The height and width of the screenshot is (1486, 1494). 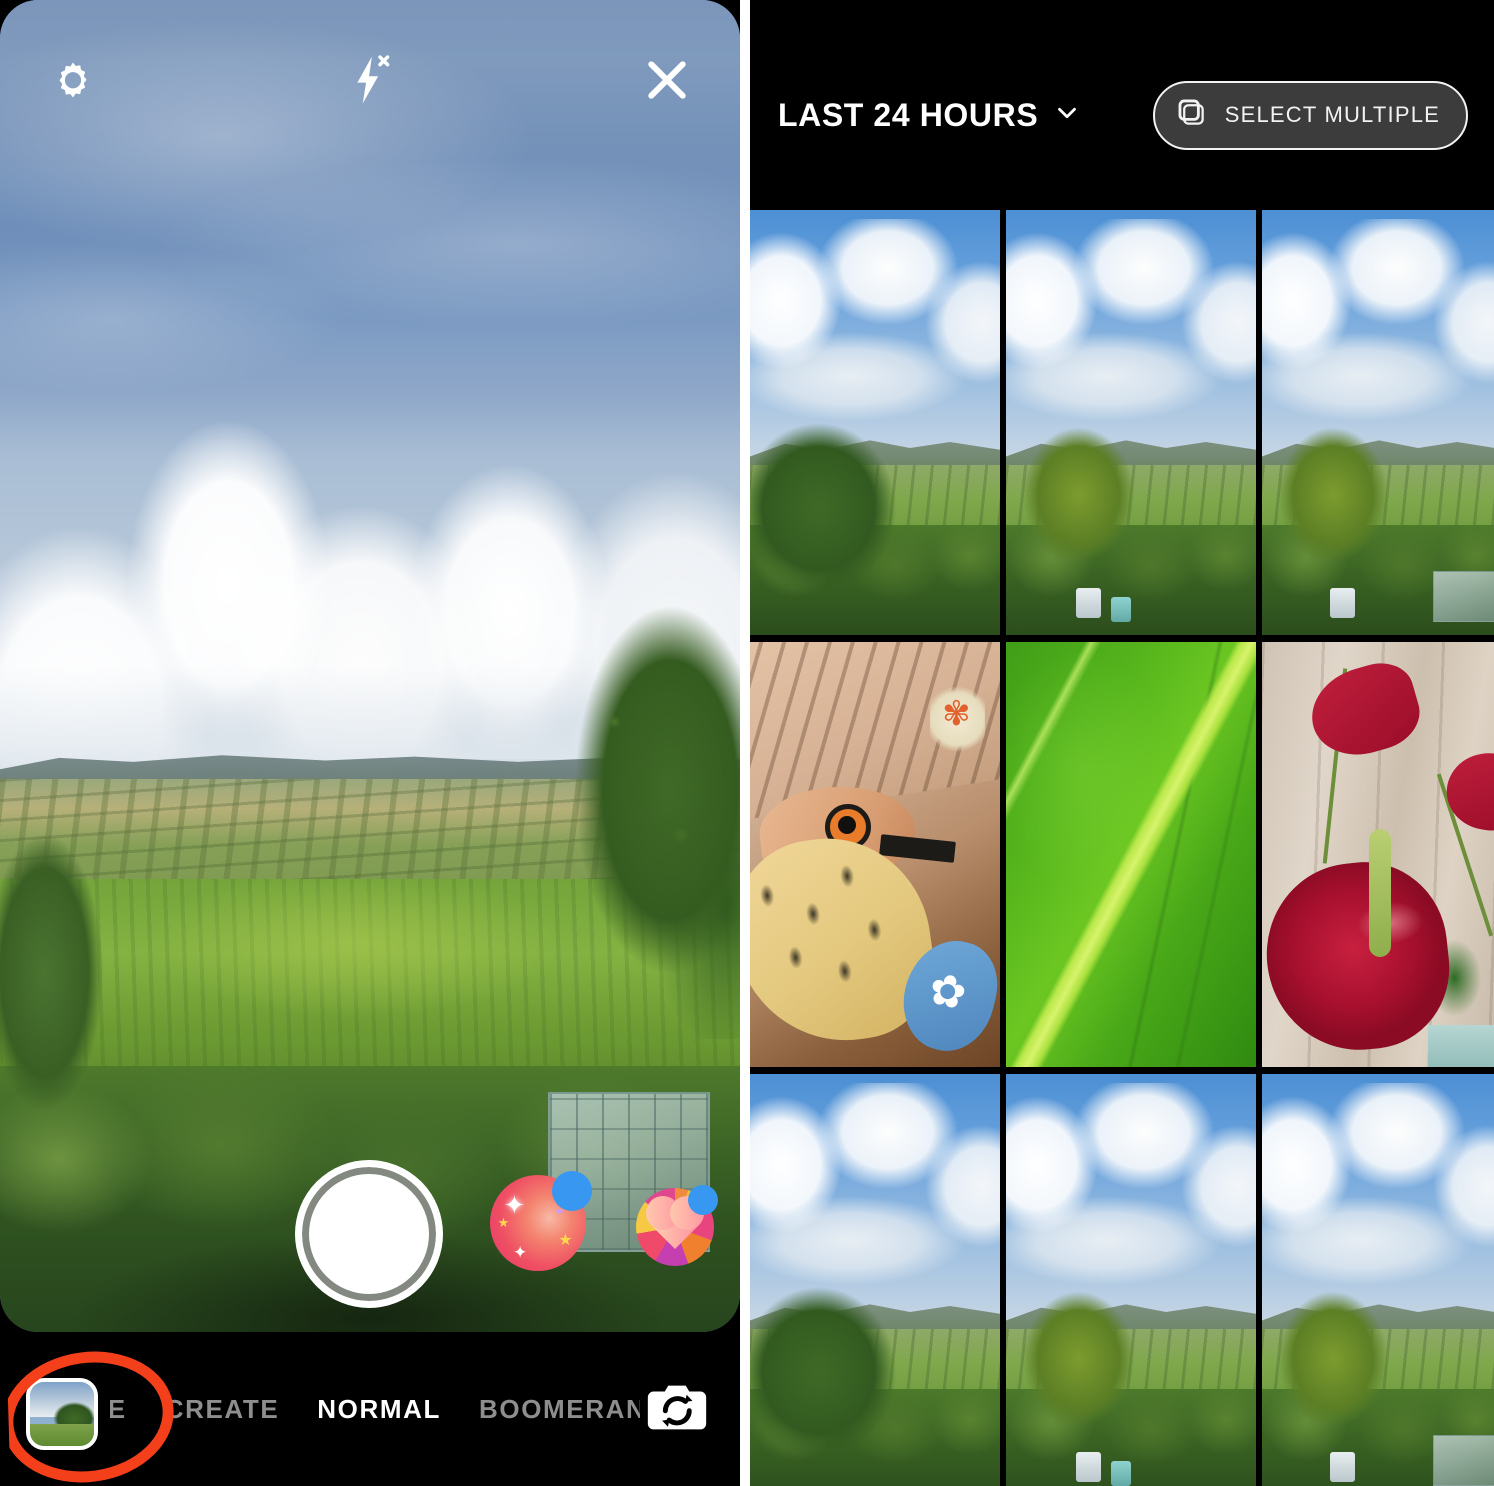 I want to click on mode-normal: NORMAL, so click(x=379, y=1409).